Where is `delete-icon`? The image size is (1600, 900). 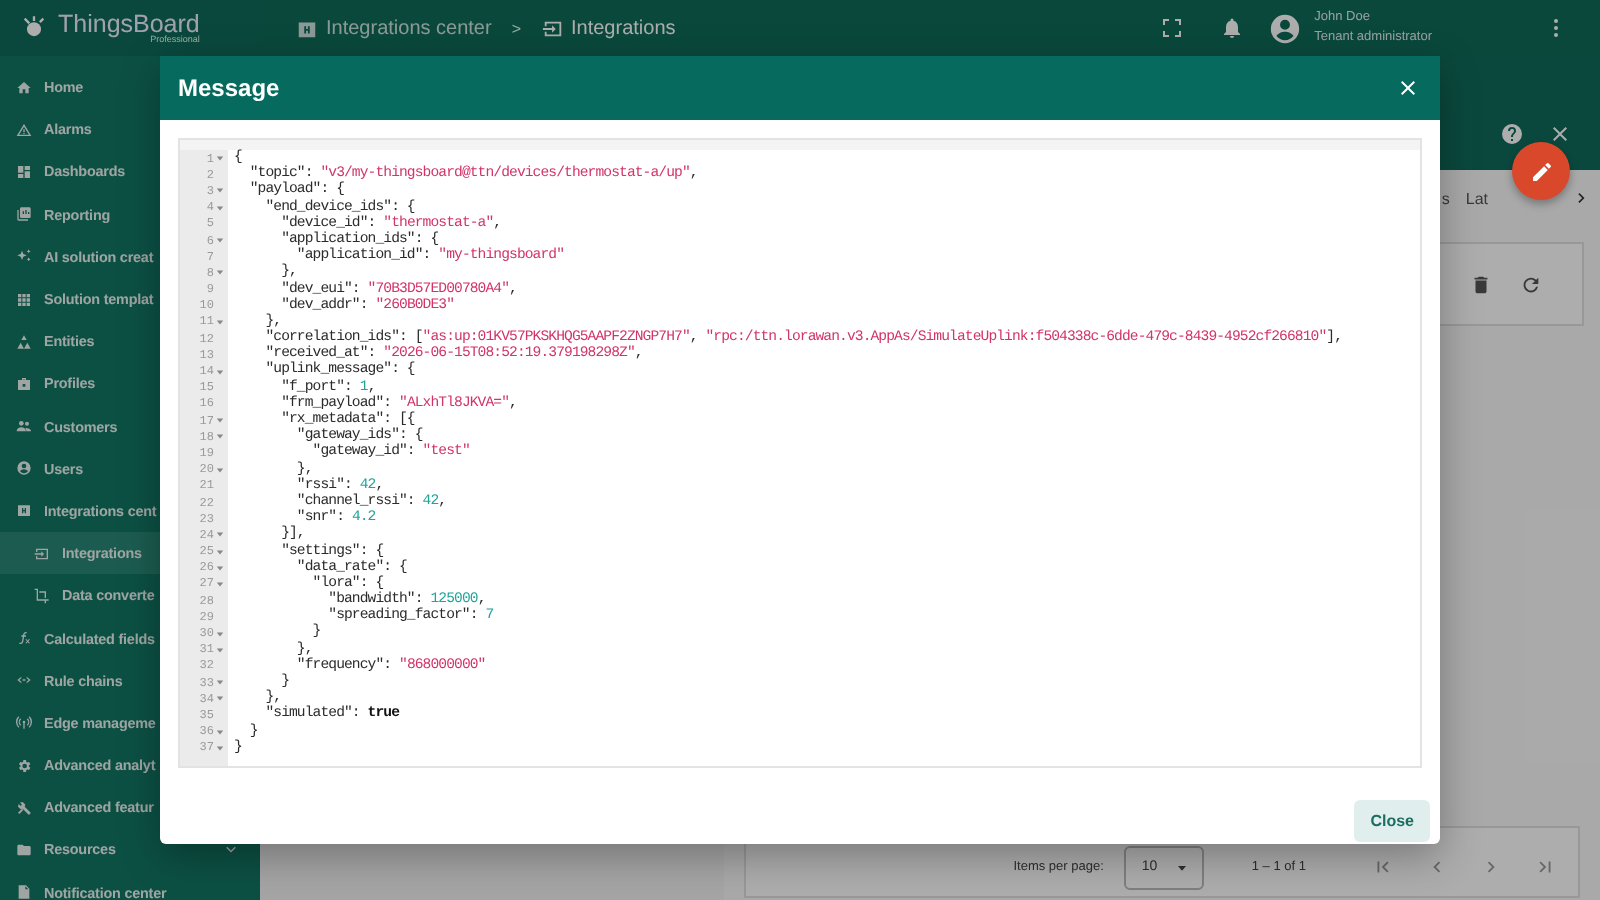
delete-icon is located at coordinates (1481, 284).